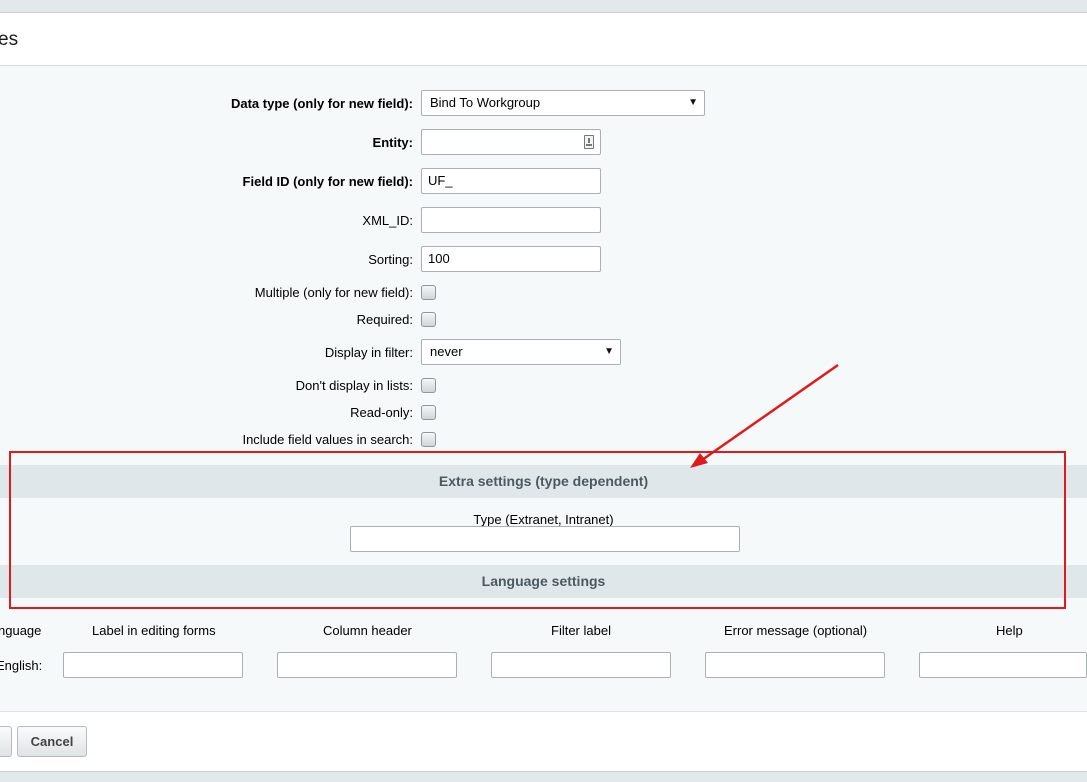 Image resolution: width=1087 pixels, height=782 pixels. I want to click on data-type-value: Bind To Workgroup, so click(485, 102).